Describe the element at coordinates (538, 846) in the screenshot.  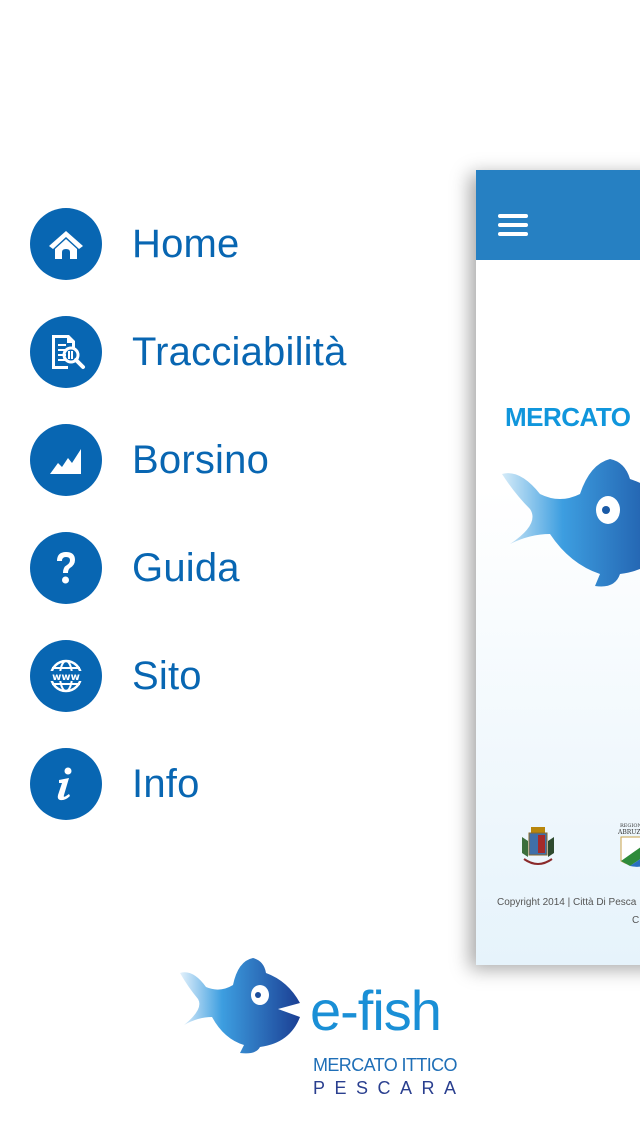
I see `city-crest-icon` at that location.